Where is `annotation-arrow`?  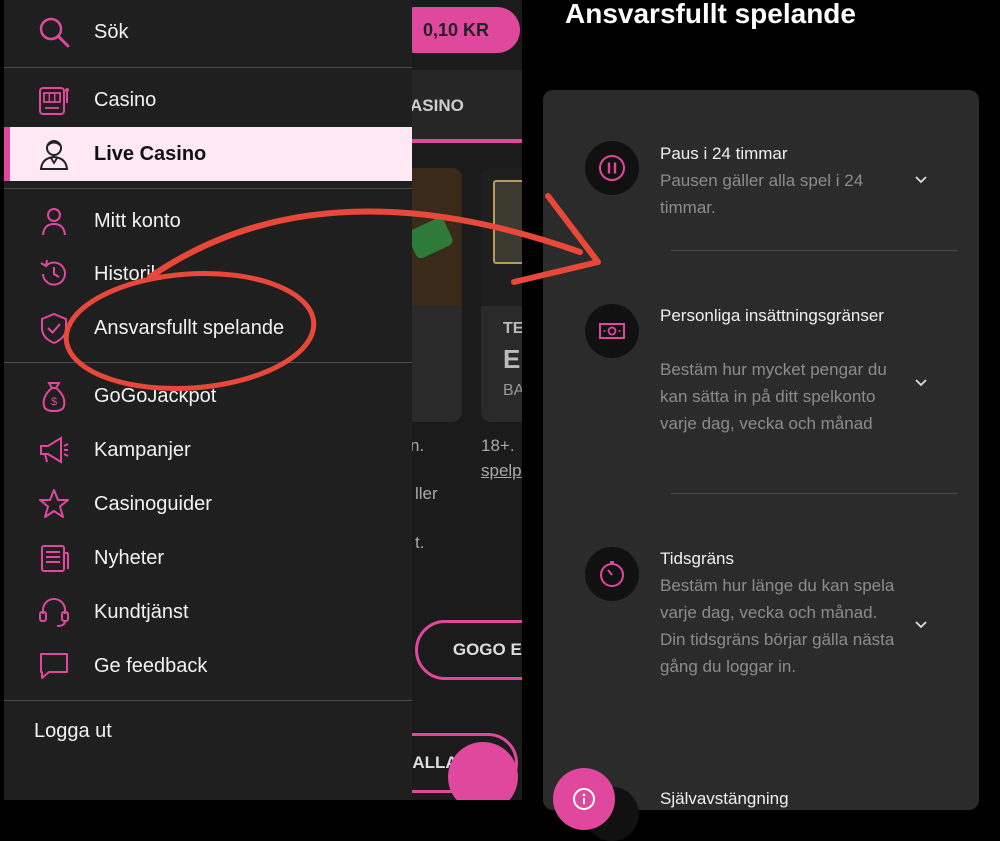
annotation-arrow is located at coordinates (365, 244).